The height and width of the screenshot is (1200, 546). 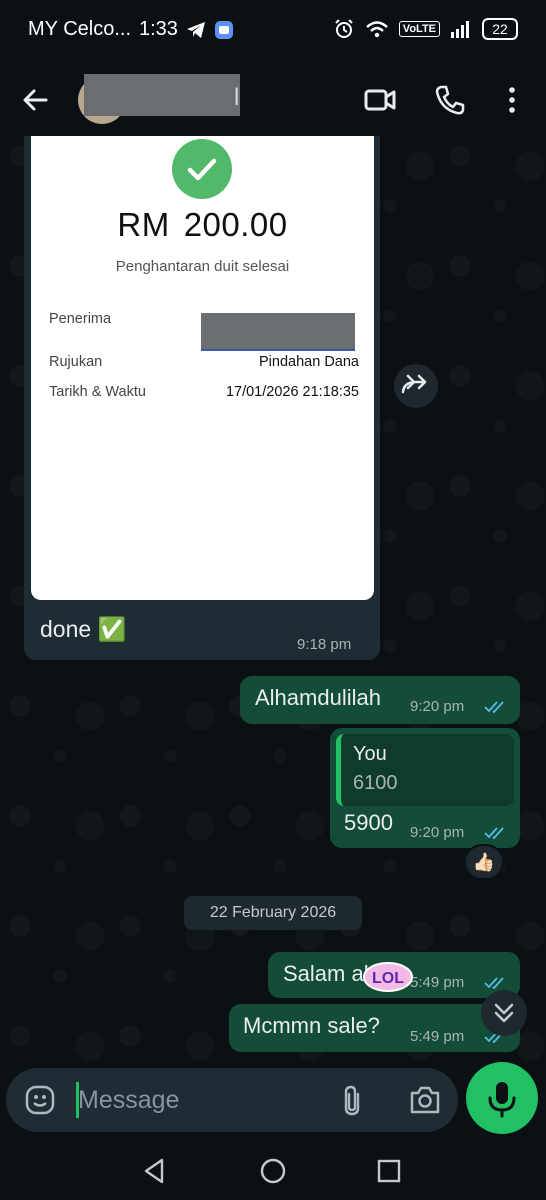 I want to click on success-check-icon, so click(x=202, y=169).